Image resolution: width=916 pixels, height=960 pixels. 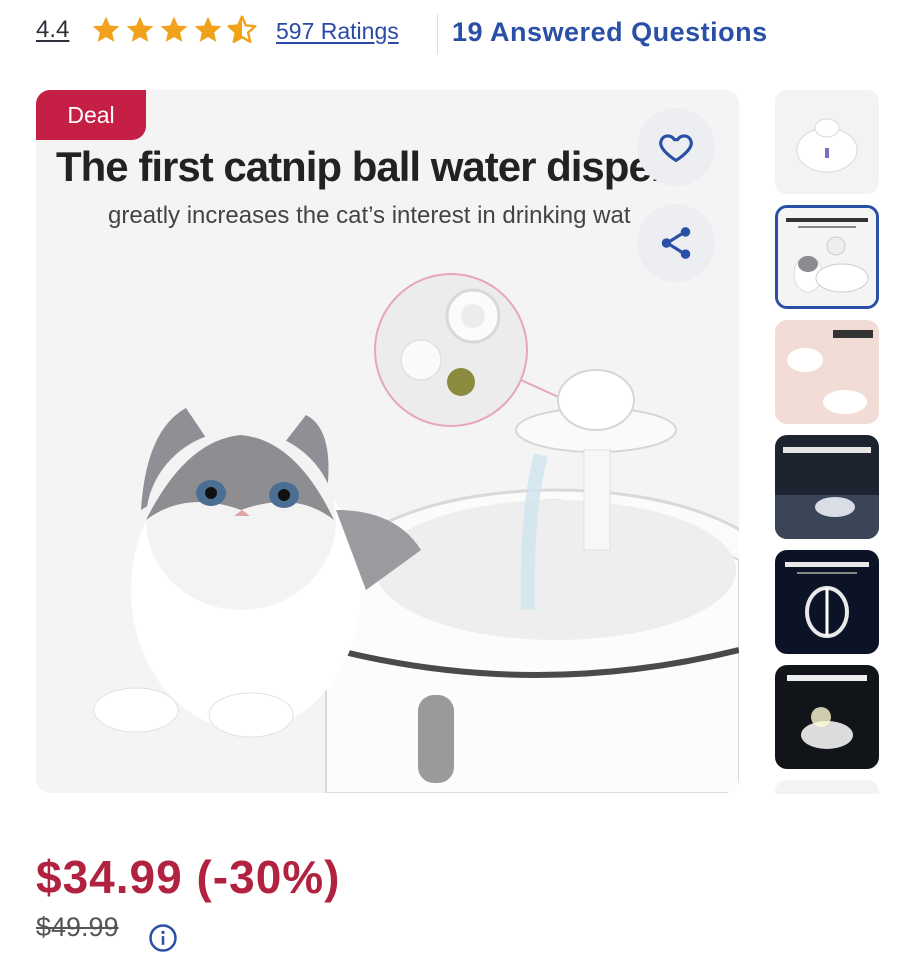 What do you see at coordinates (827, 787) in the screenshot?
I see `thumbnail-7-partial` at bounding box center [827, 787].